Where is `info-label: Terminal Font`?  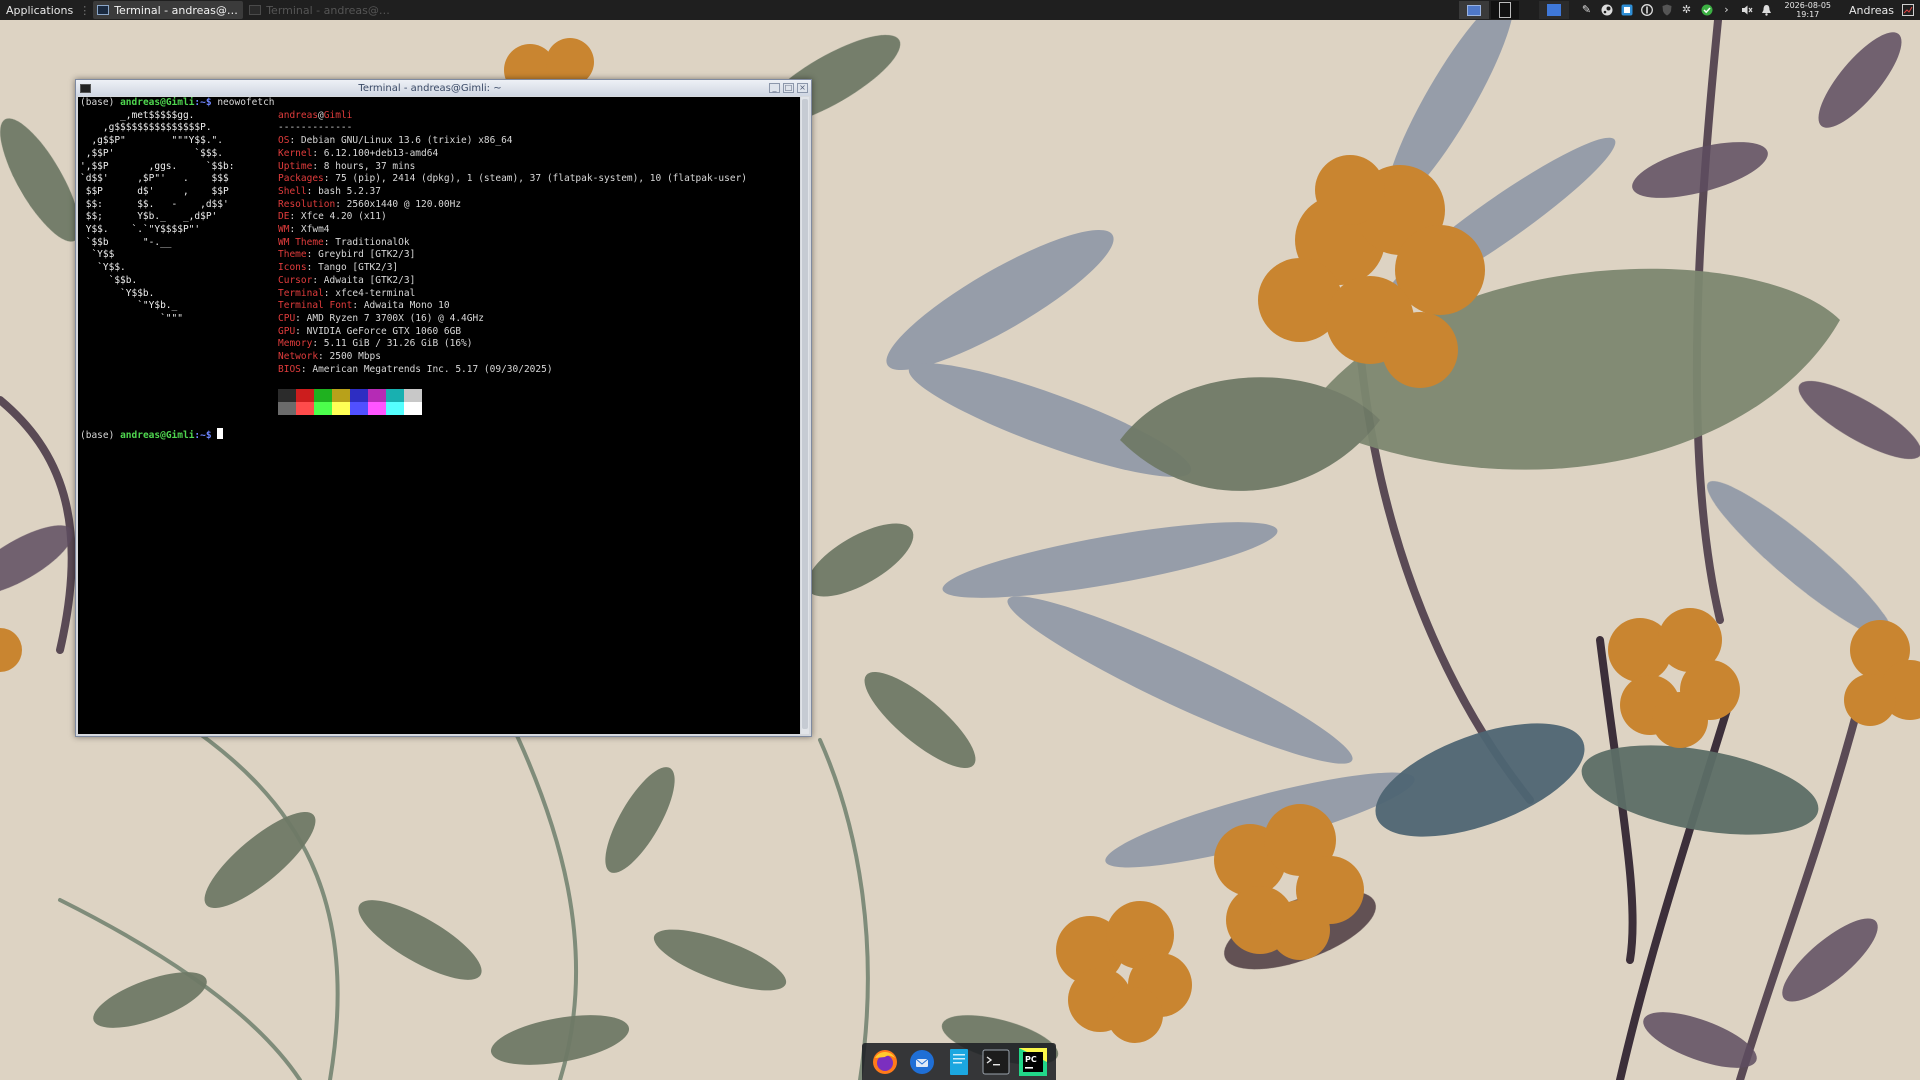
info-label: Terminal Font is located at coordinates (315, 306).